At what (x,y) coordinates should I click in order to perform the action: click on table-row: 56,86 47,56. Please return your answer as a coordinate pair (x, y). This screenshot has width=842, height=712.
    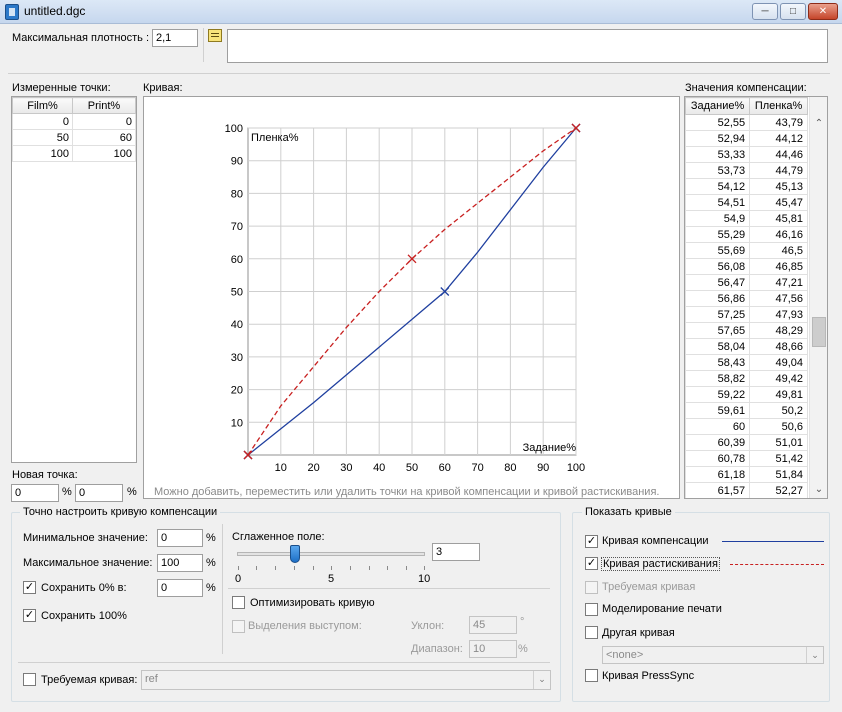
    Looking at the image, I should click on (746, 298).